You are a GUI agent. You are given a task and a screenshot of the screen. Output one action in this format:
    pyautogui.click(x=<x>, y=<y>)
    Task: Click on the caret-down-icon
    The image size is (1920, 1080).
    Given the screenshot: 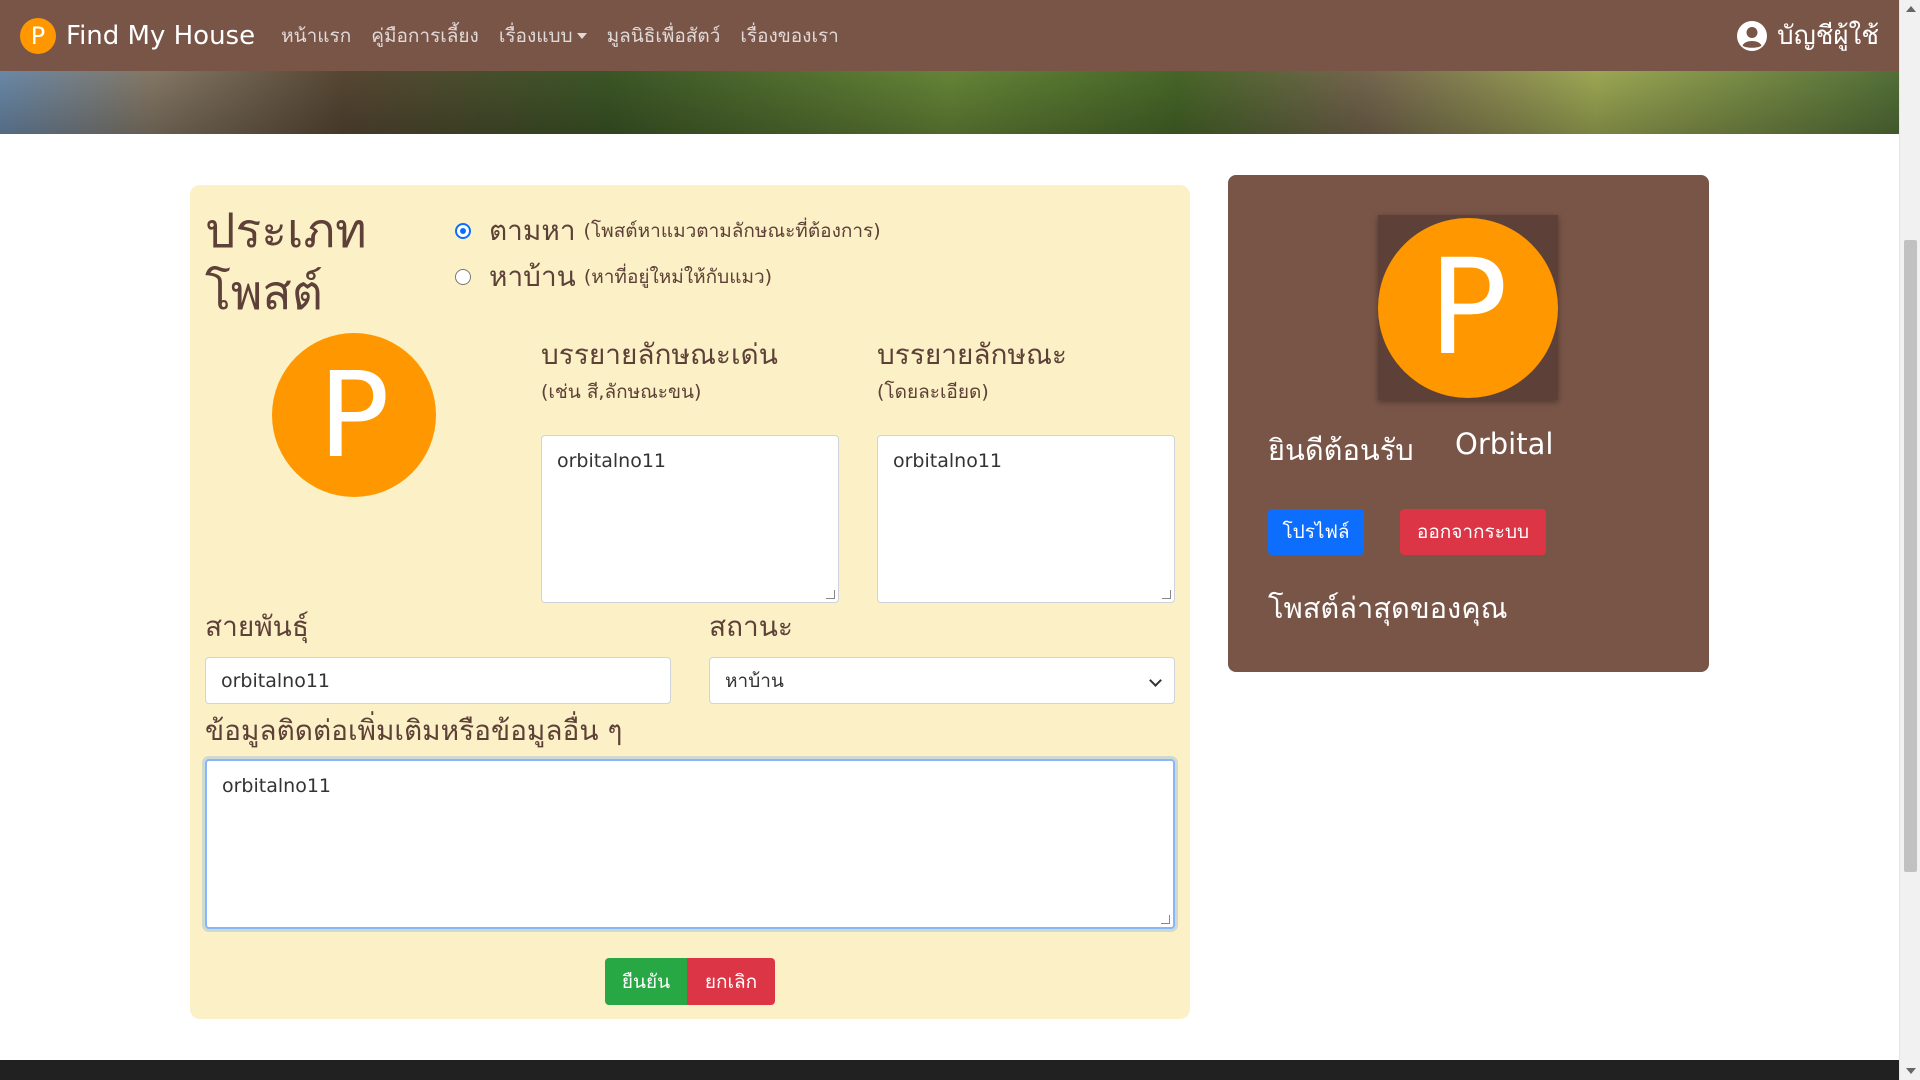 What is the action you would take?
    pyautogui.click(x=581, y=35)
    